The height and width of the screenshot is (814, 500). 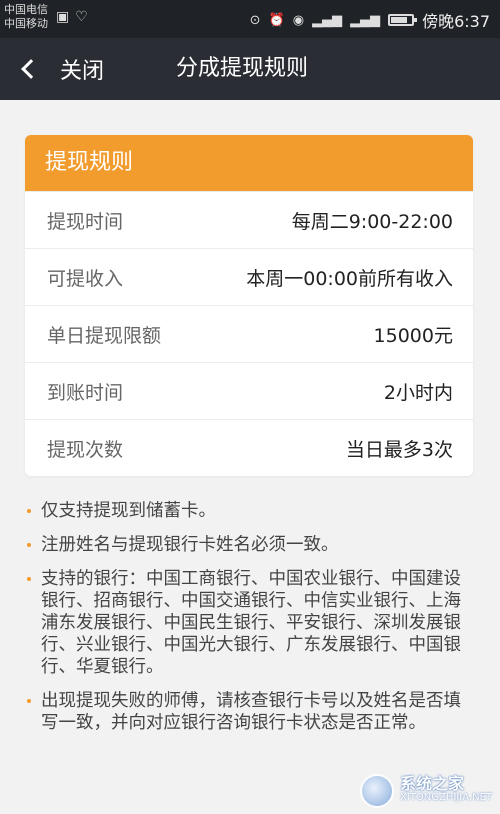 I want to click on rule-label: 提现时间, so click(x=85, y=221).